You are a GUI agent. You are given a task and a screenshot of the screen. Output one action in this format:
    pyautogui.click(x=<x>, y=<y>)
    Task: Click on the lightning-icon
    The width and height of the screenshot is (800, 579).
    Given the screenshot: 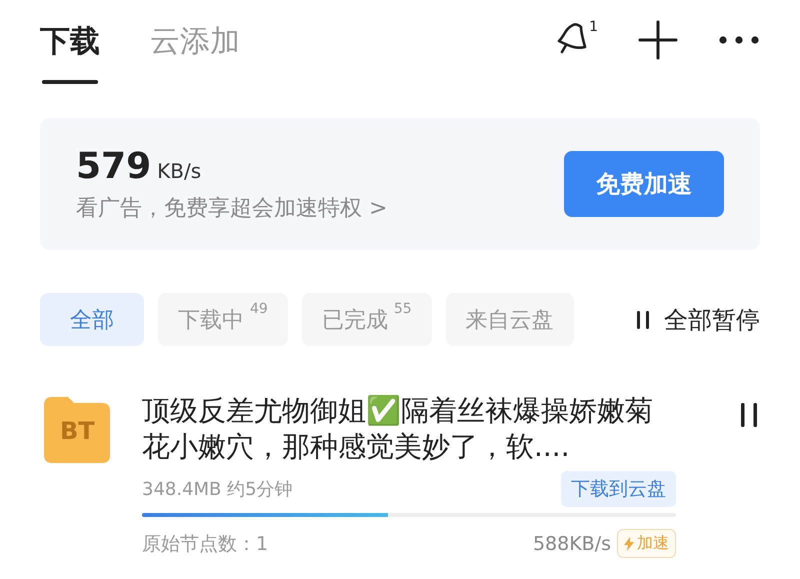 What is the action you would take?
    pyautogui.click(x=629, y=543)
    